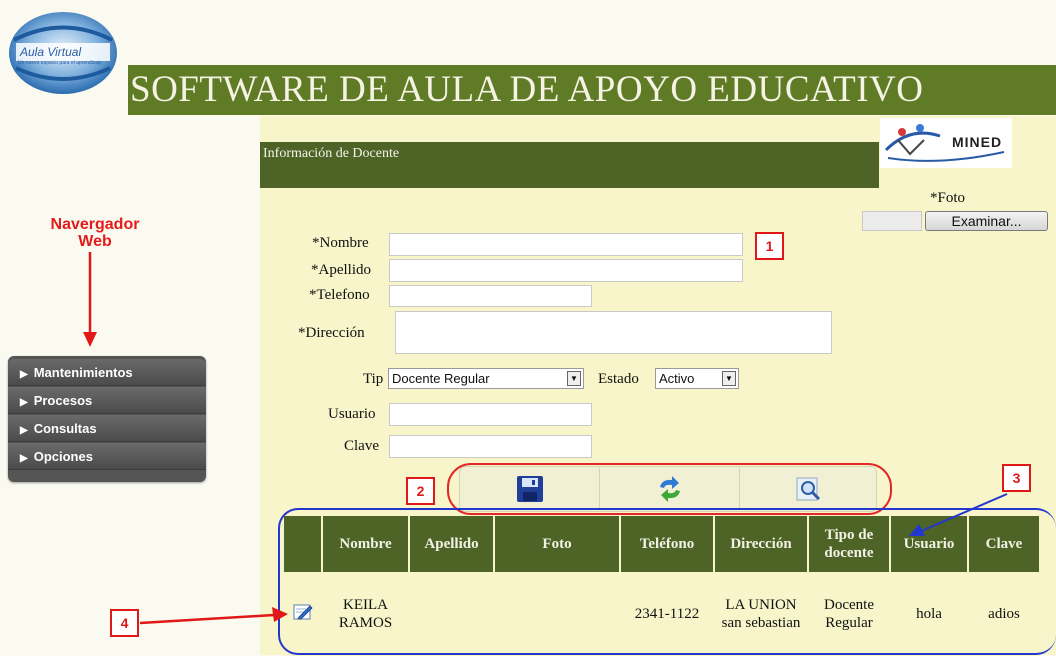 The height and width of the screenshot is (656, 1056). Describe the element at coordinates (51, 52) in the screenshot. I see `logo-text: Aula Virtual` at that location.